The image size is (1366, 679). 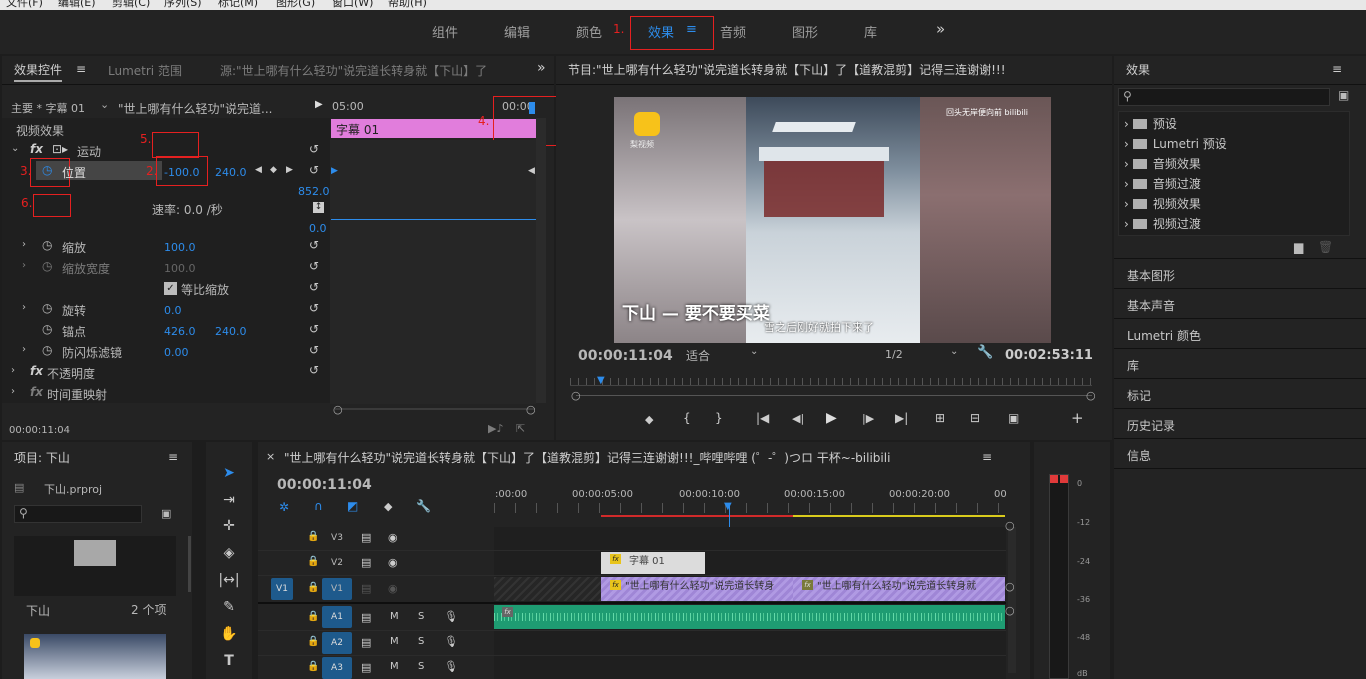 What do you see at coordinates (1139, 455) in the screenshot?
I see `section-info: 信息` at bounding box center [1139, 455].